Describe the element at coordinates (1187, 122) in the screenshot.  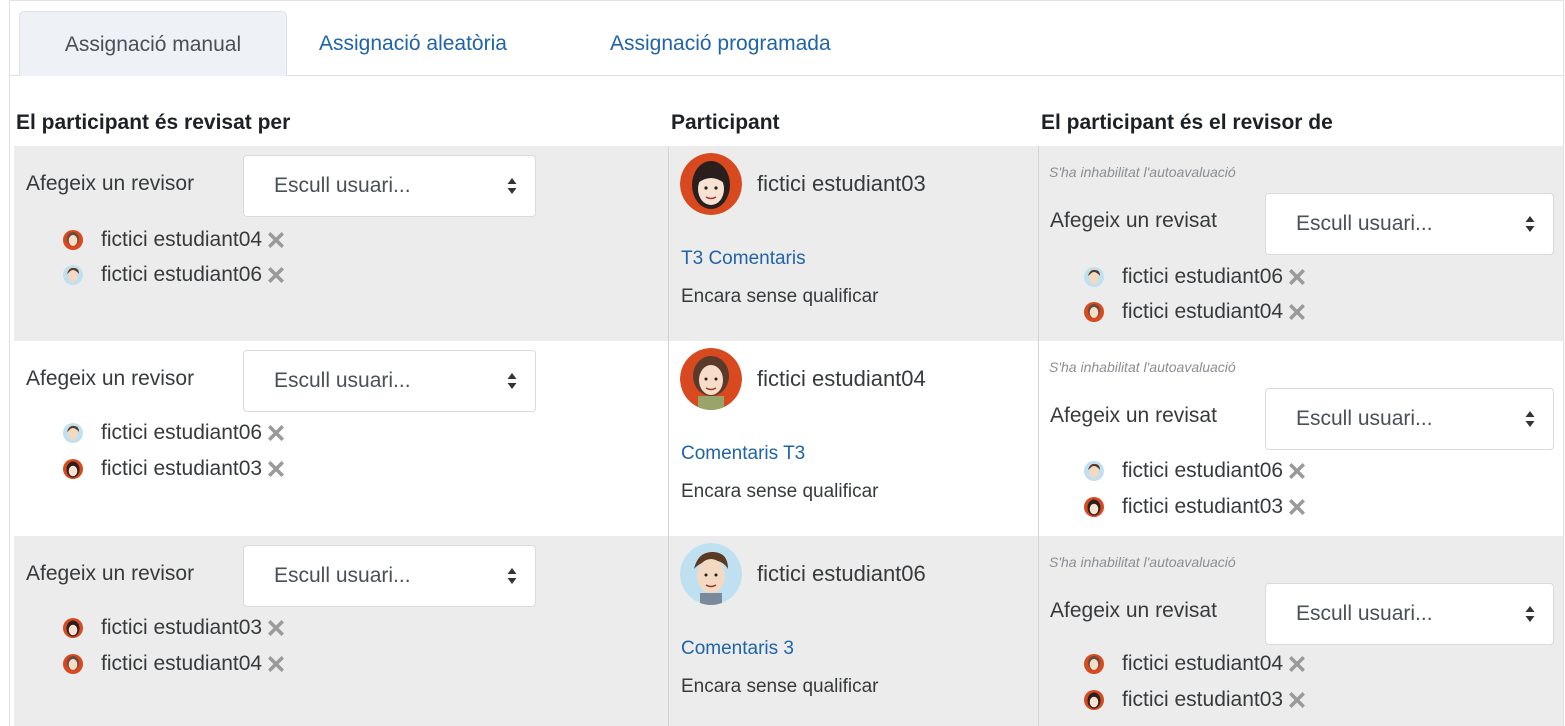
I see `header-reviewer-of: El participant és el revisor de` at that location.